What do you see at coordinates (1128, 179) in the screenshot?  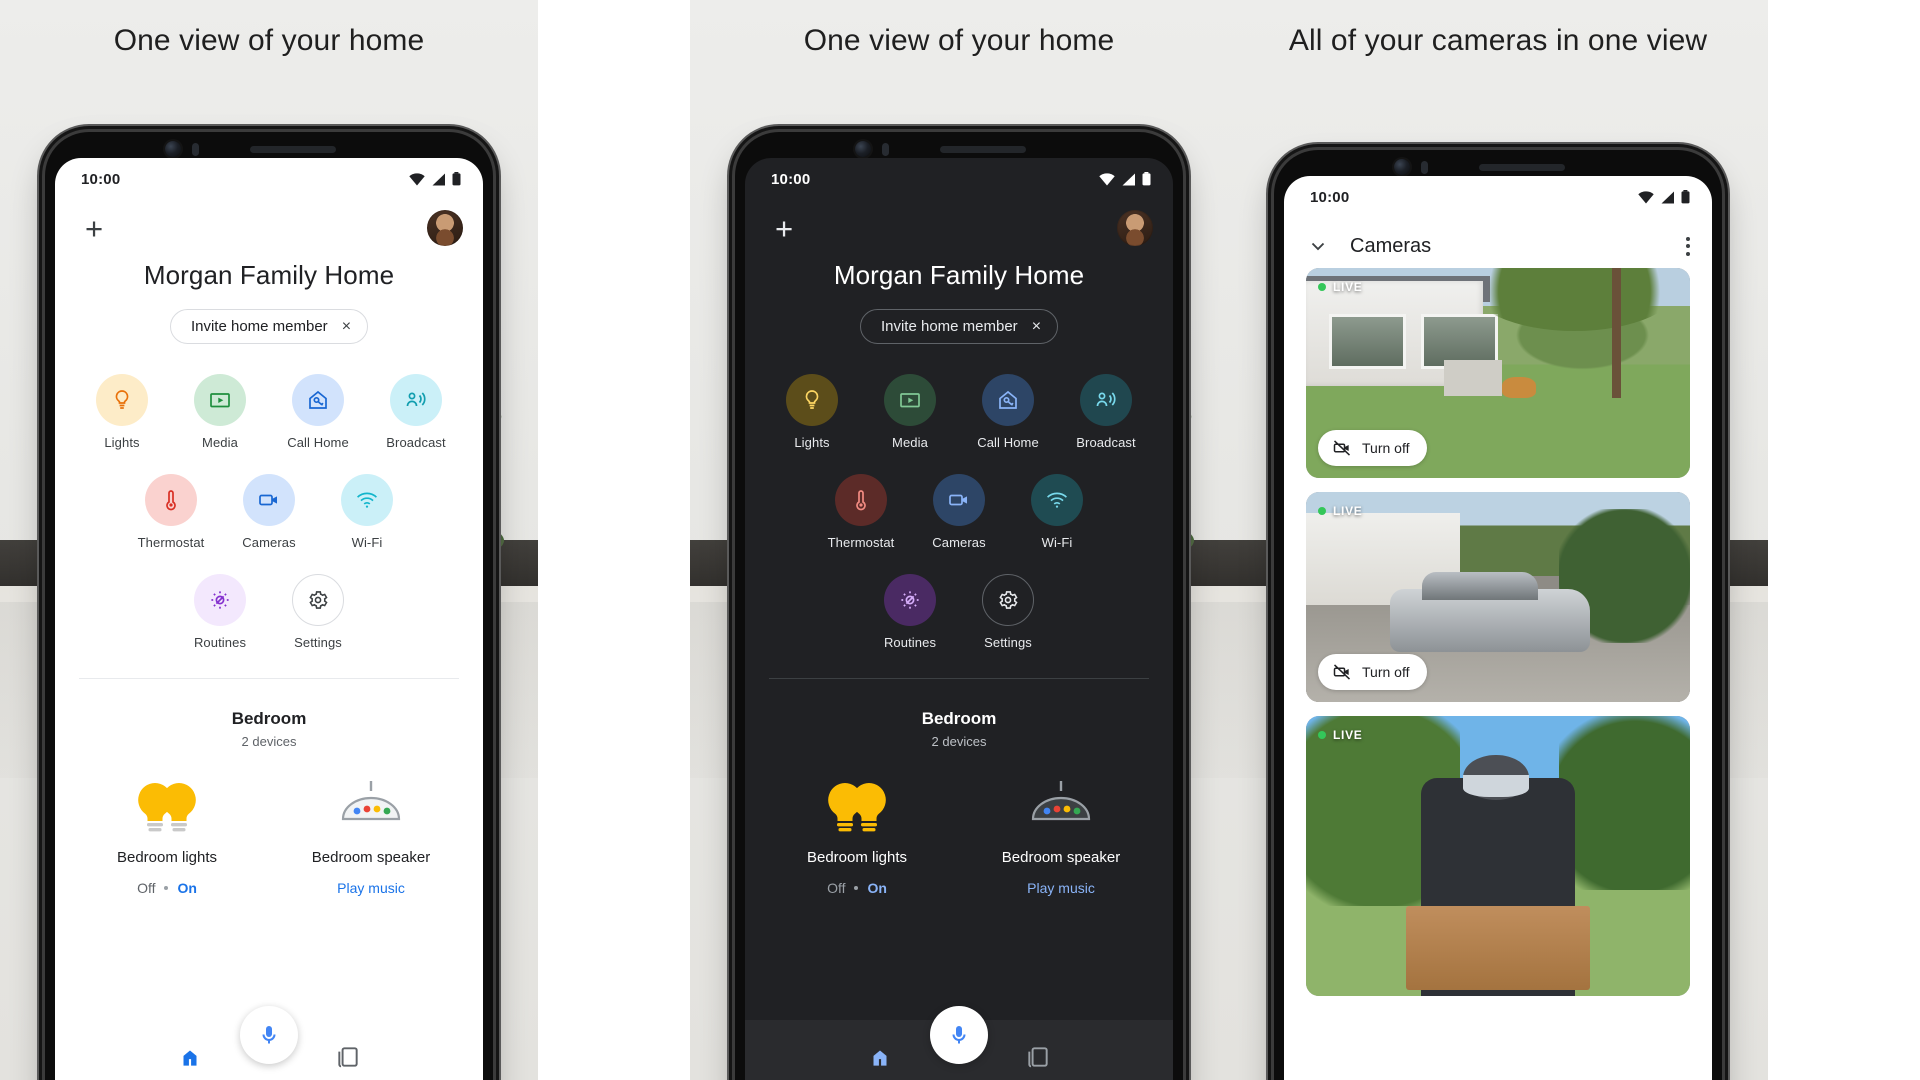 I see `signal-icon` at bounding box center [1128, 179].